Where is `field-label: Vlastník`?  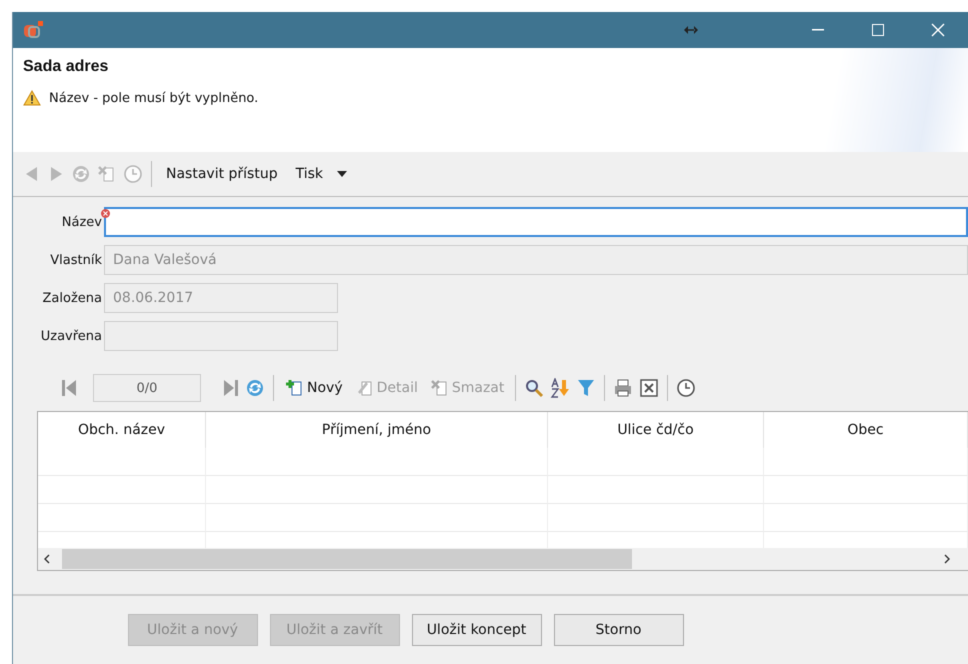 field-label: Vlastník is located at coordinates (76, 260).